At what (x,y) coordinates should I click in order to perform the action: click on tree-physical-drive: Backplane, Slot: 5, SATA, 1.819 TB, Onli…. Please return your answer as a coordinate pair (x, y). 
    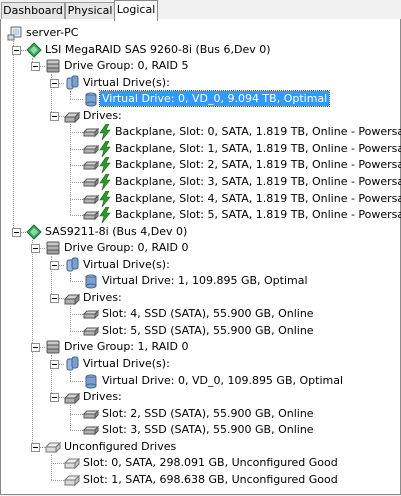
    Looking at the image, I should click on (257, 214).